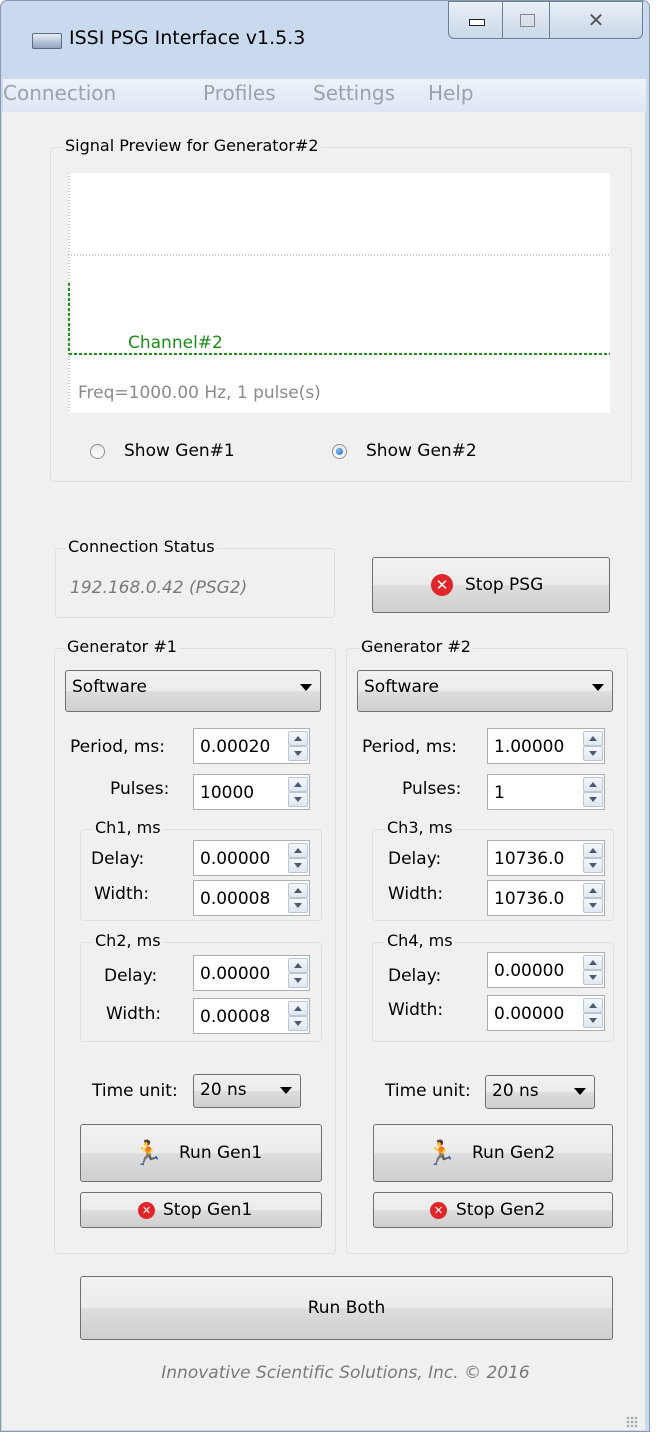 The width and height of the screenshot is (658, 1437). Describe the element at coordinates (540, 1092) in the screenshot. I see `gen2-time-unit-select: 20 ns` at that location.